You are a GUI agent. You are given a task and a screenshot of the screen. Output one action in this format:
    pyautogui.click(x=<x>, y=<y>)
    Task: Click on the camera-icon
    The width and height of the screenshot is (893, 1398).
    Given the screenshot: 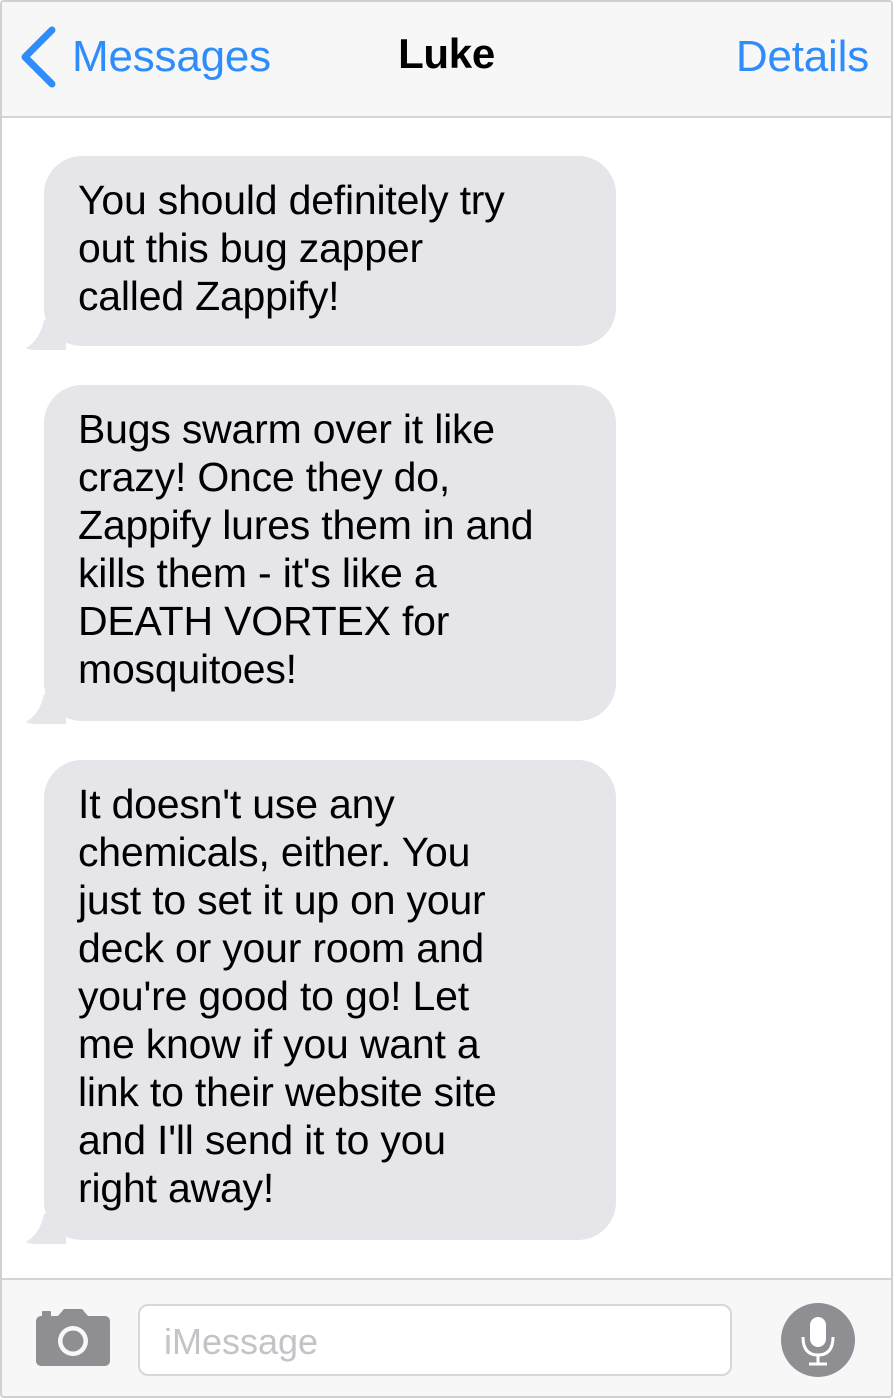 What is the action you would take?
    pyautogui.click(x=73, y=1337)
    